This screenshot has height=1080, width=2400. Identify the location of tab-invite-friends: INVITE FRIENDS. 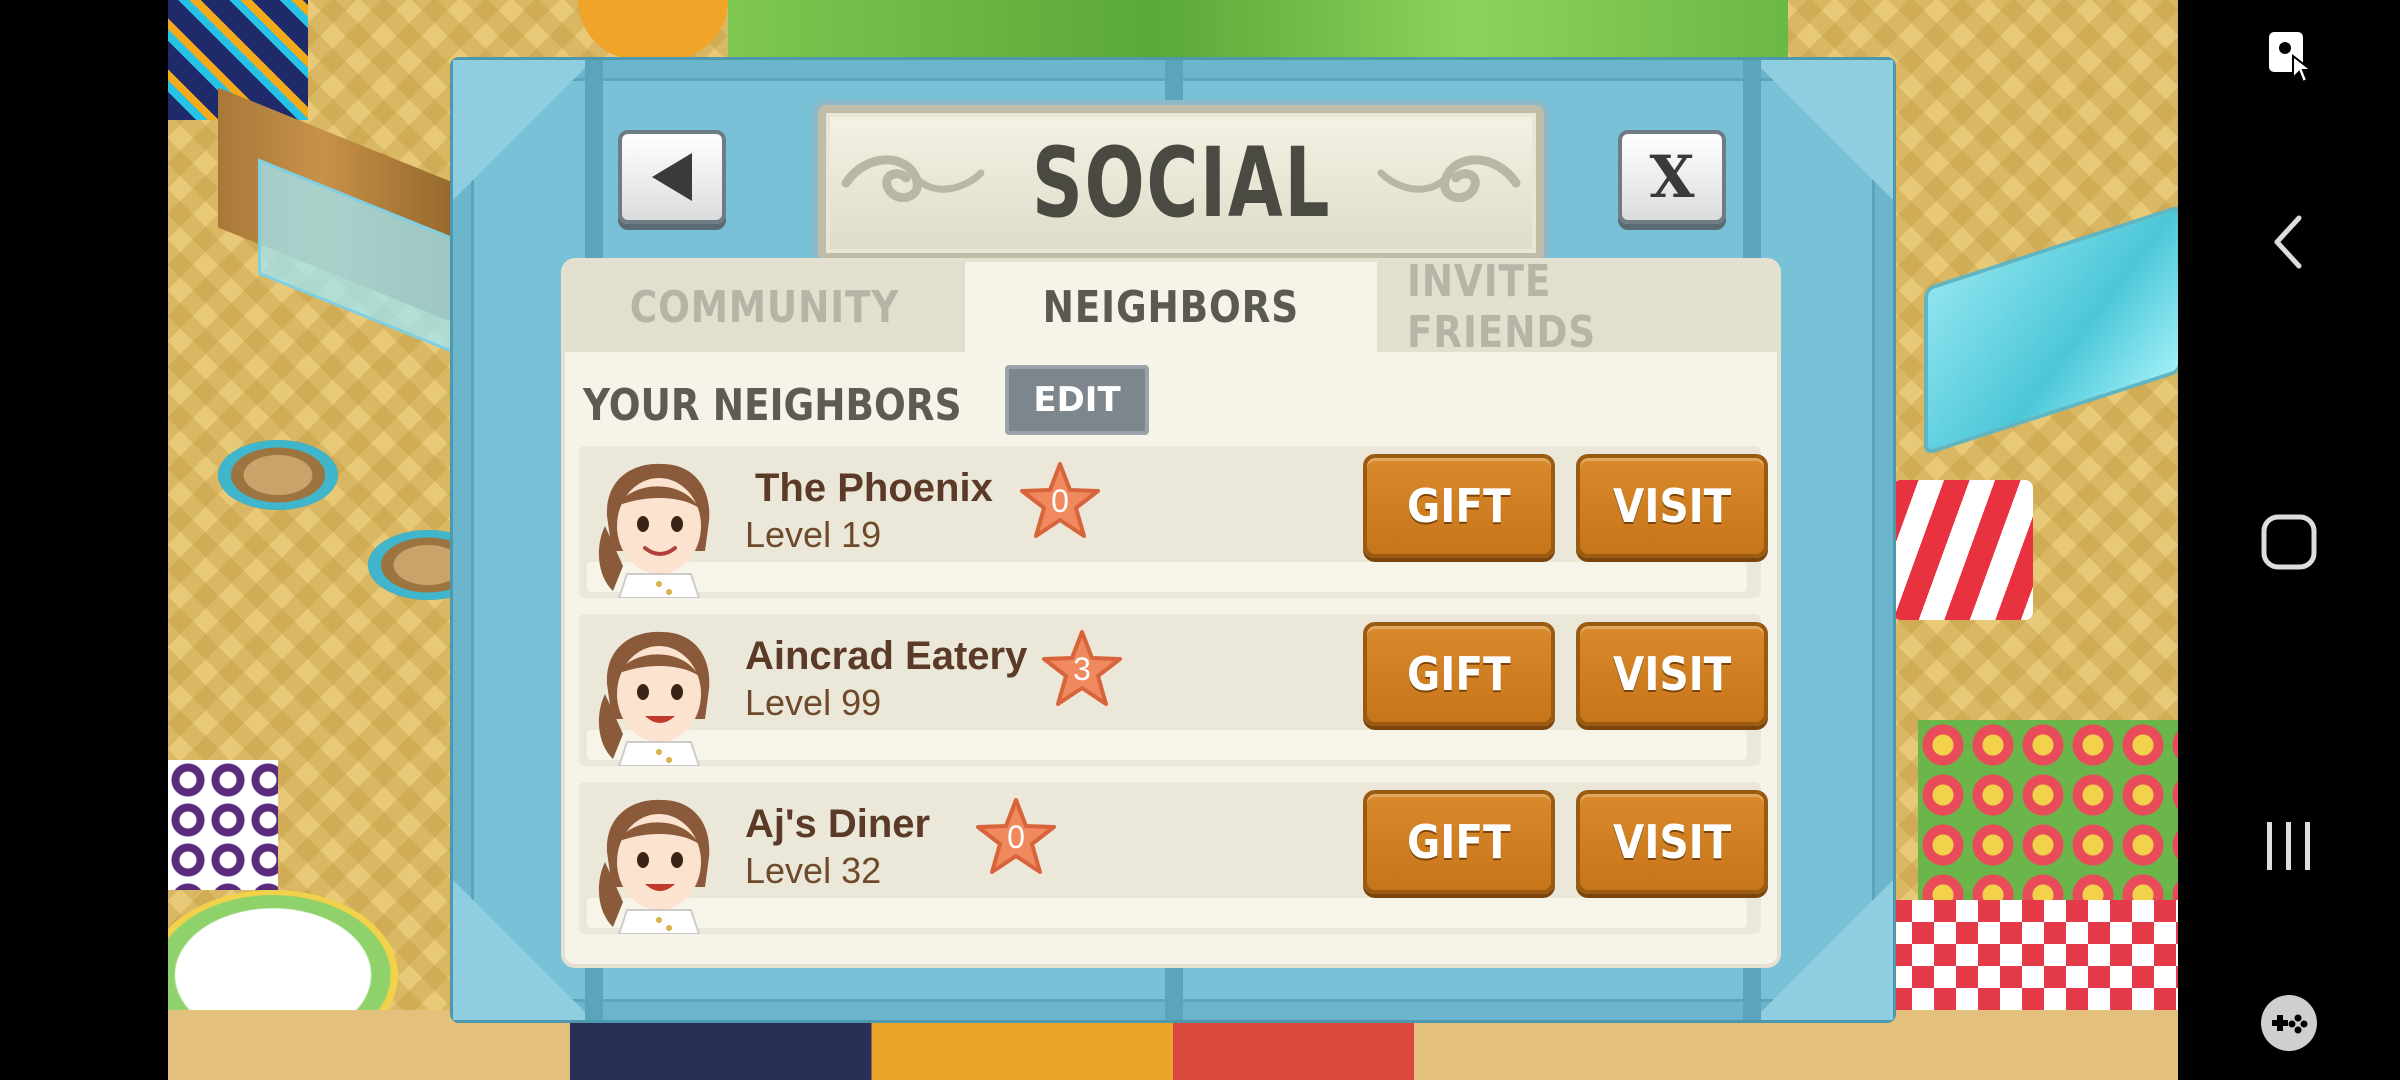
(1577, 307).